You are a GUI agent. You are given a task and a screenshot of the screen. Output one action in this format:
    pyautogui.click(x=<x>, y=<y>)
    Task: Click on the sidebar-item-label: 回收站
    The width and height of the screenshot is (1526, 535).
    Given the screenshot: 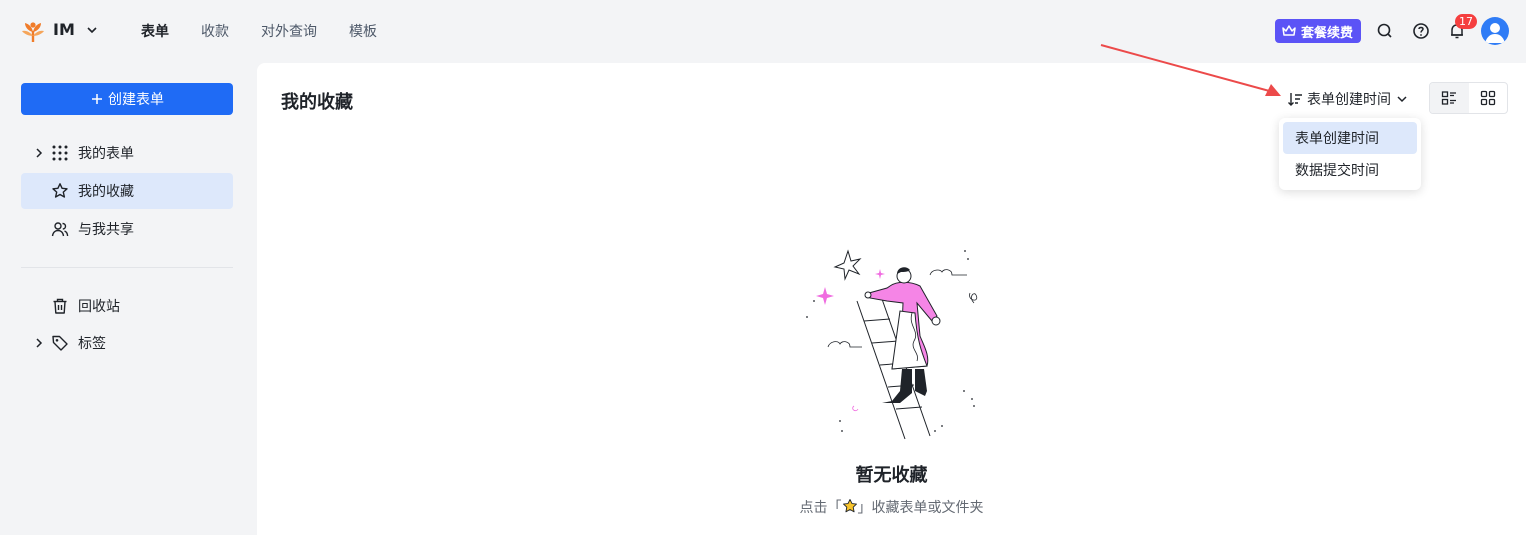 What is the action you would take?
    pyautogui.click(x=99, y=307)
    